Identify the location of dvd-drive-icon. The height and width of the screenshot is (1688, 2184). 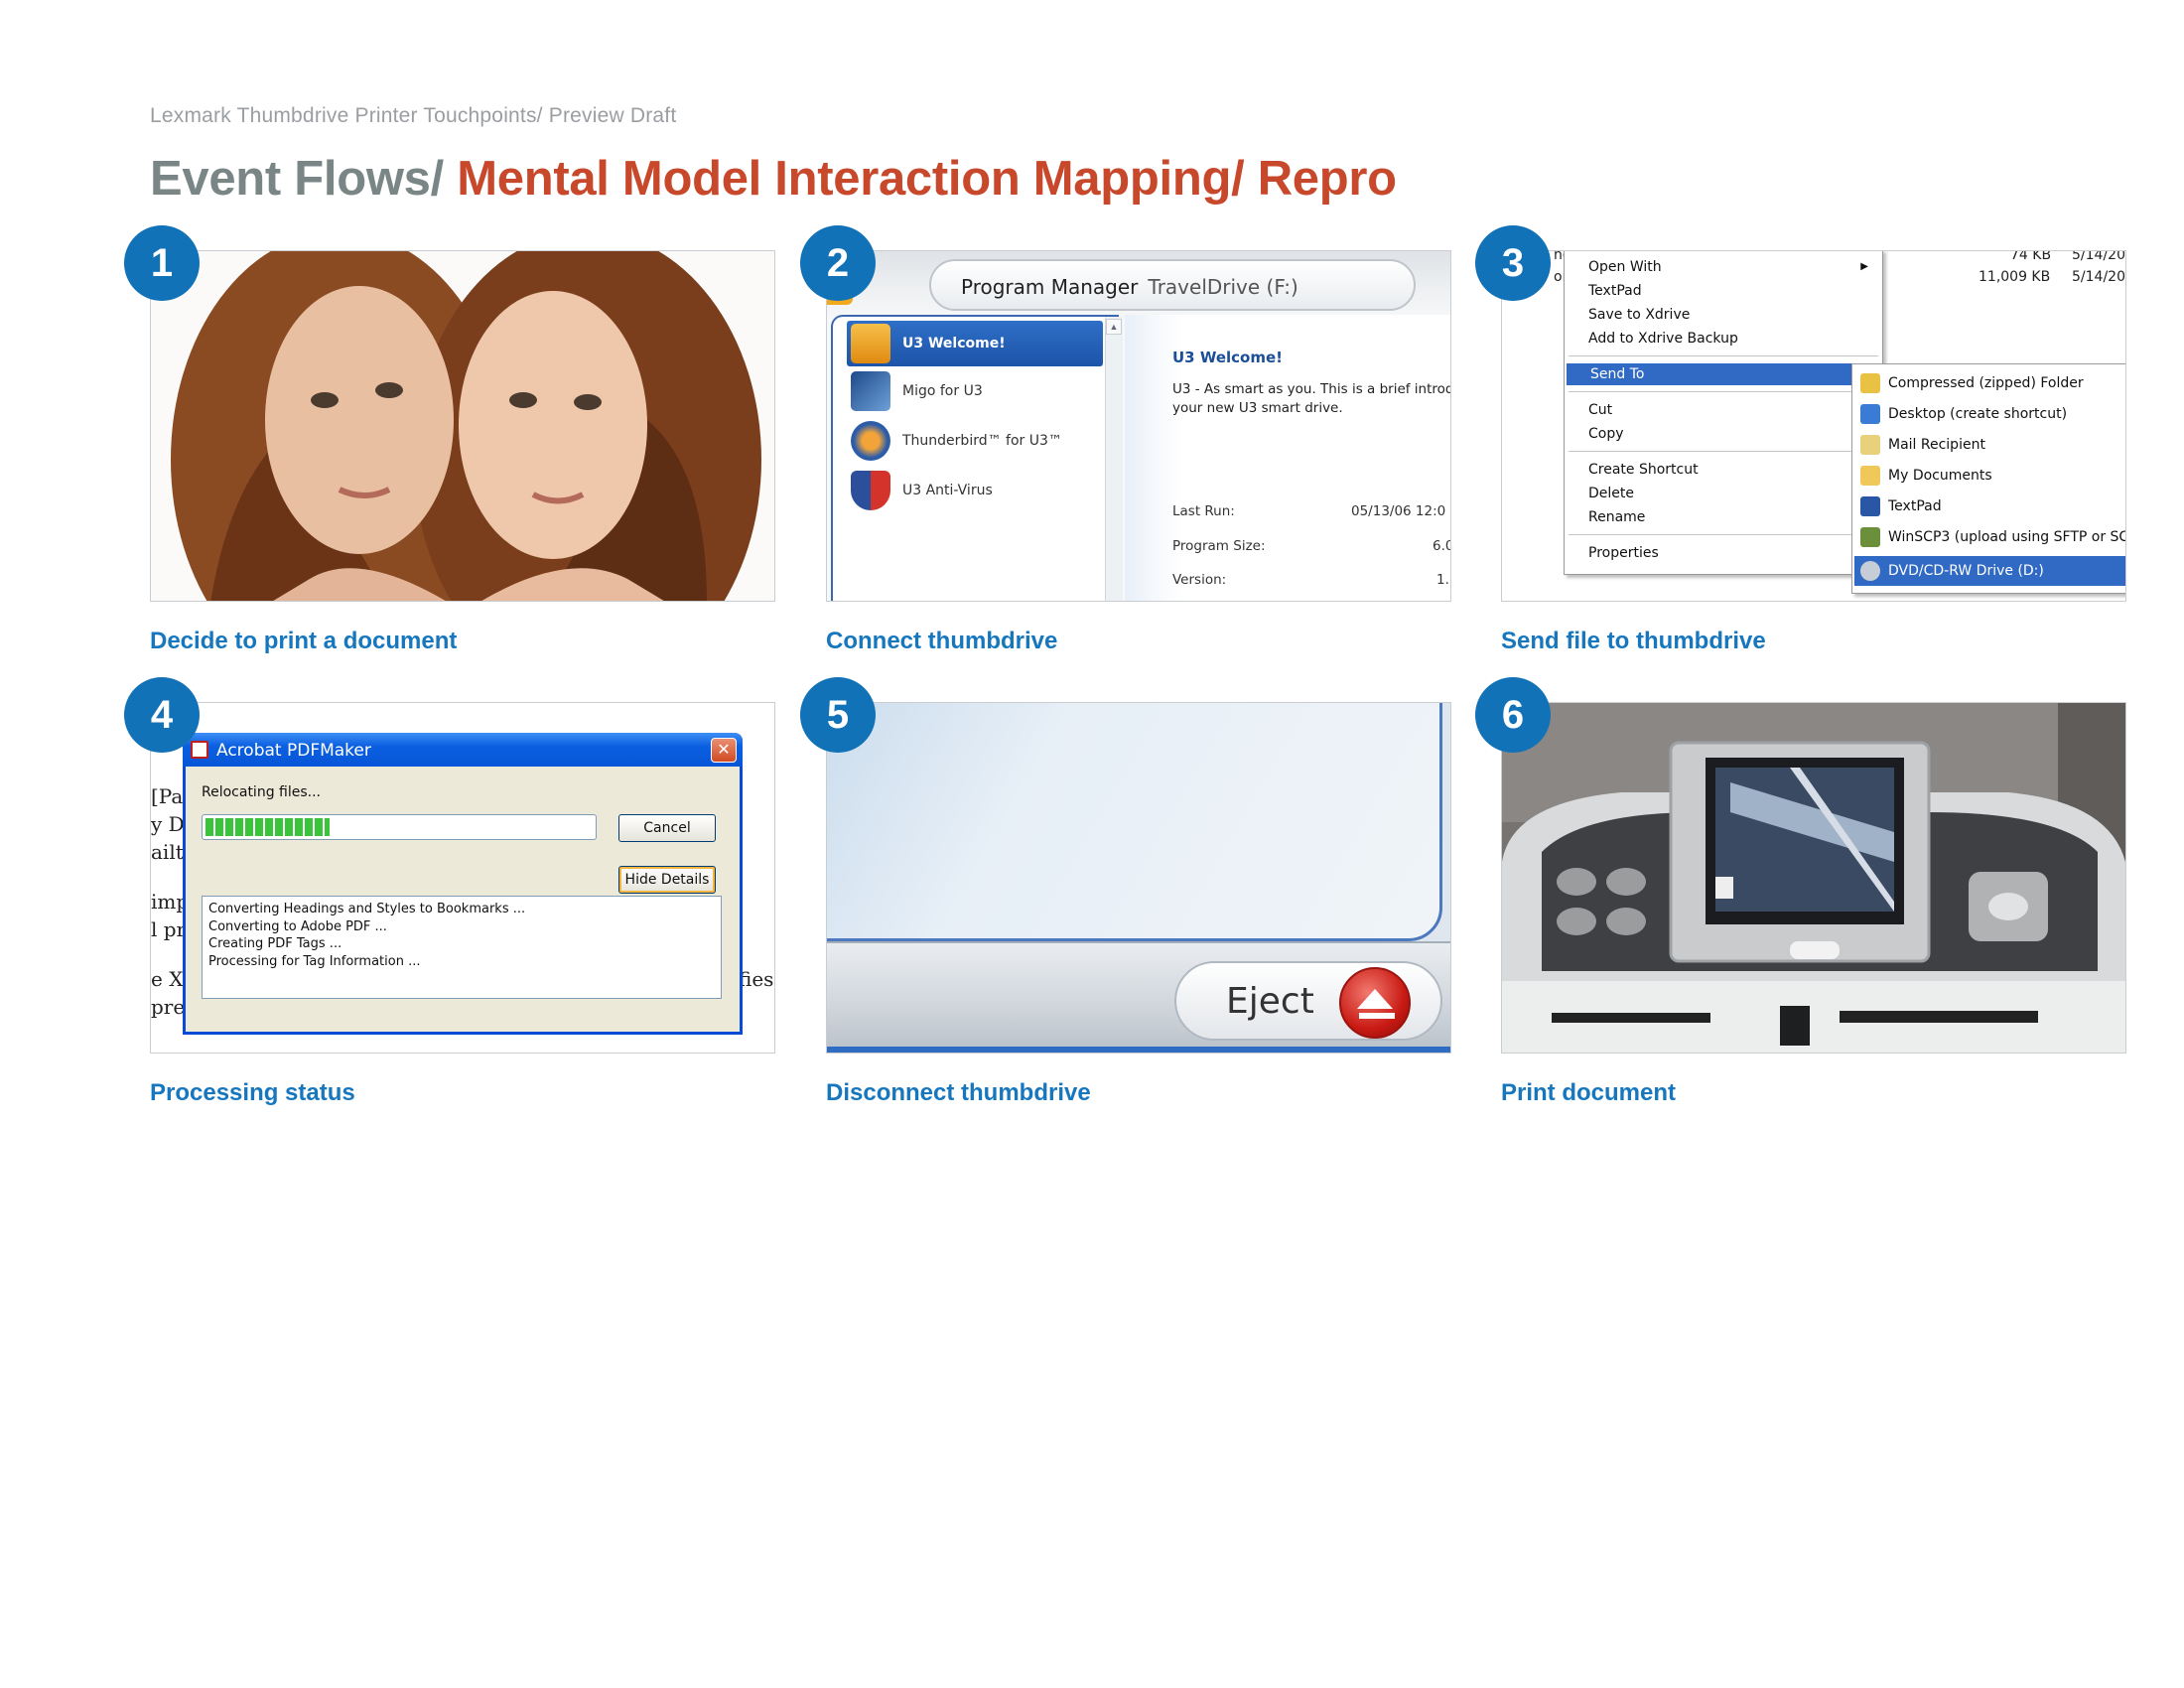
(1870, 571).